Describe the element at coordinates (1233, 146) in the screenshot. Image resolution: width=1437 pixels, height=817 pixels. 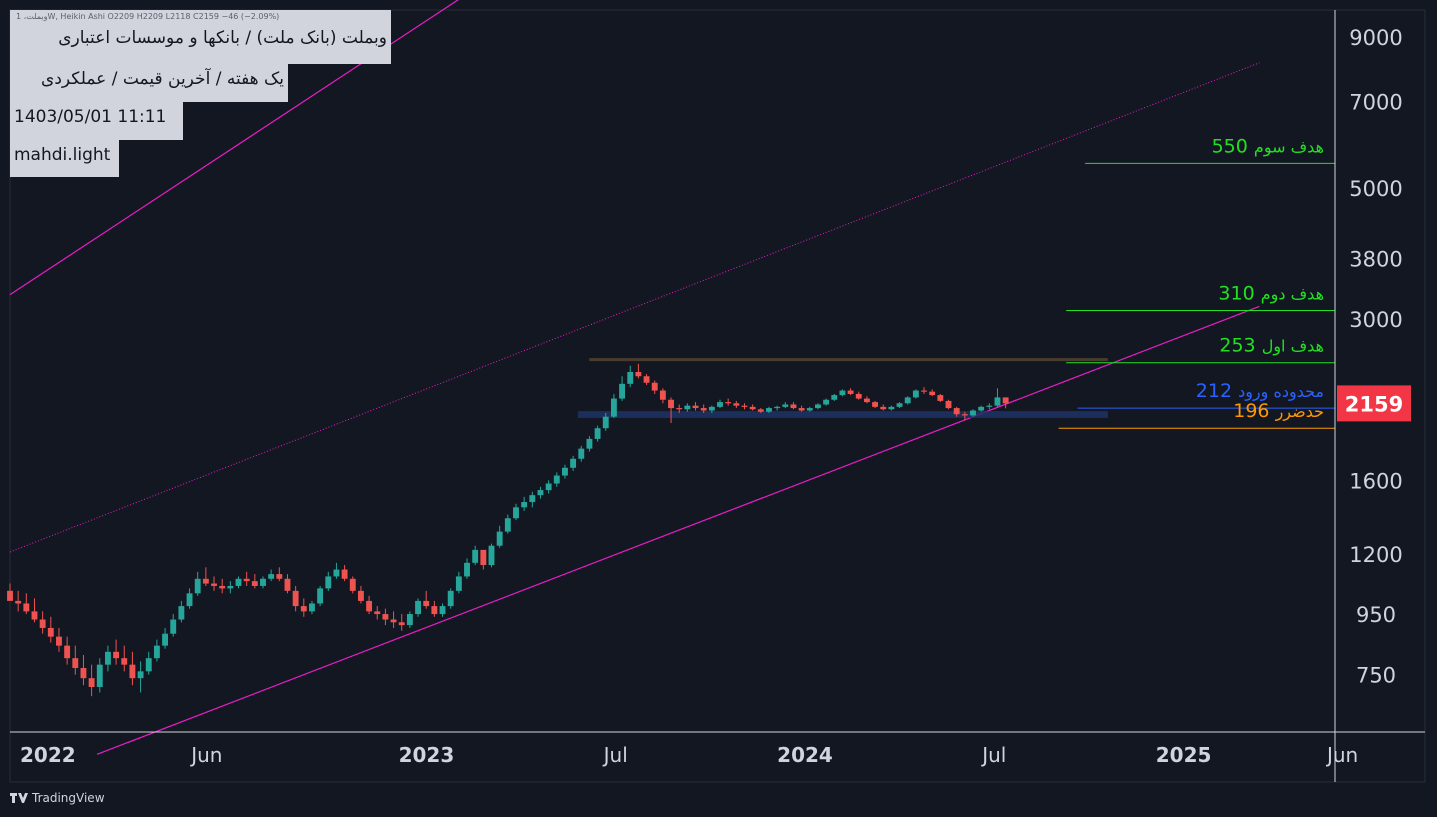
I see `level-value: 550` at that location.